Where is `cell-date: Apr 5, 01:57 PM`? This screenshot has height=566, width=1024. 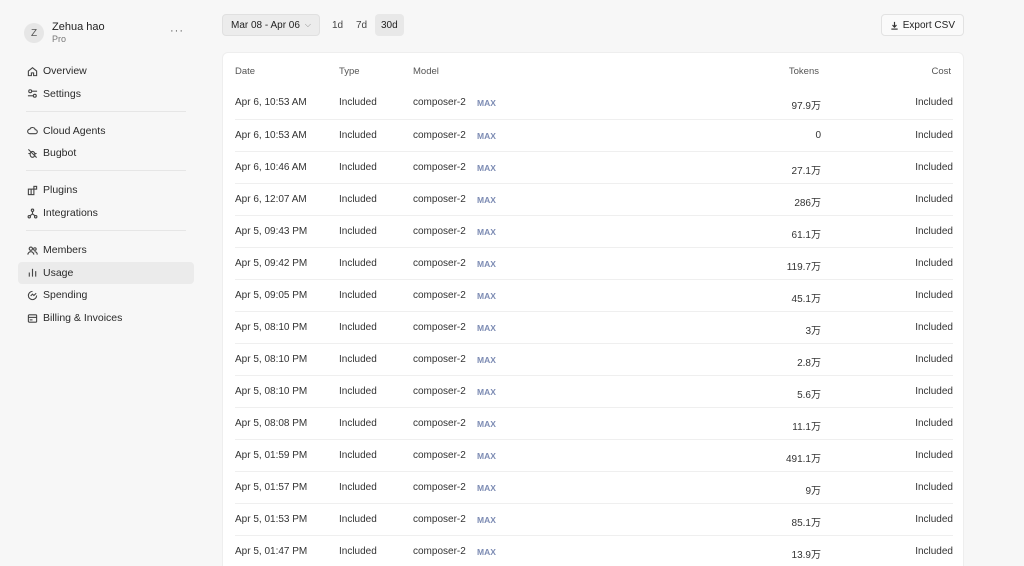
cell-date: Apr 5, 01:57 PM is located at coordinates (271, 487).